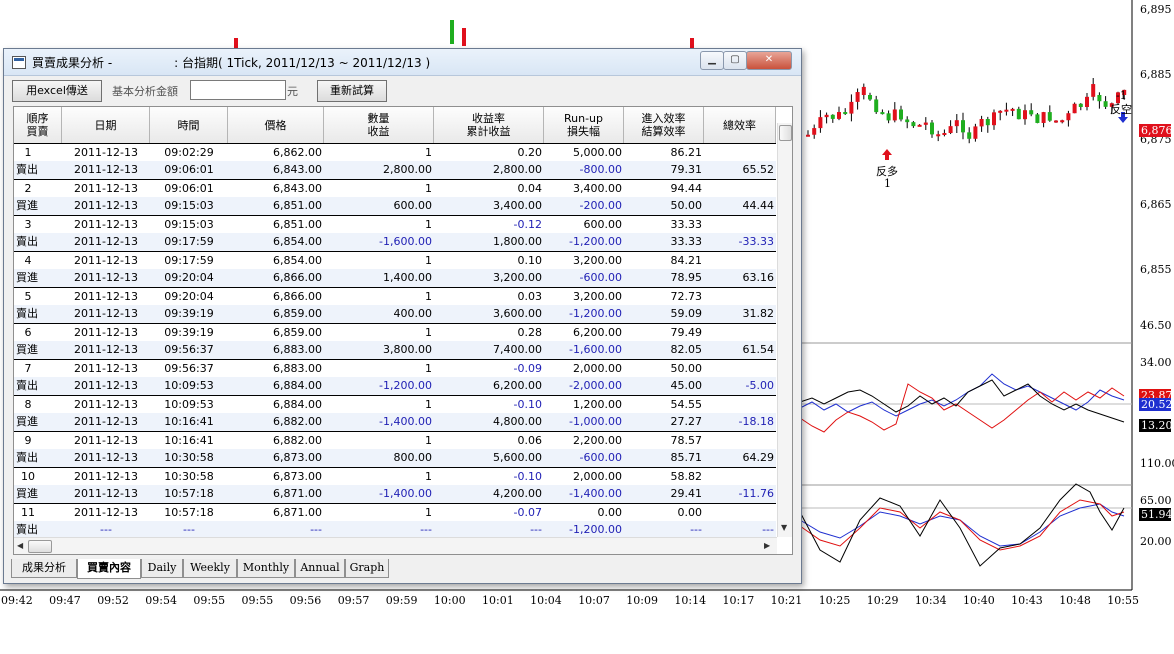 The width and height of the screenshot is (1174, 654). I want to click on table-cell-time: 09:39:19, so click(189, 313).